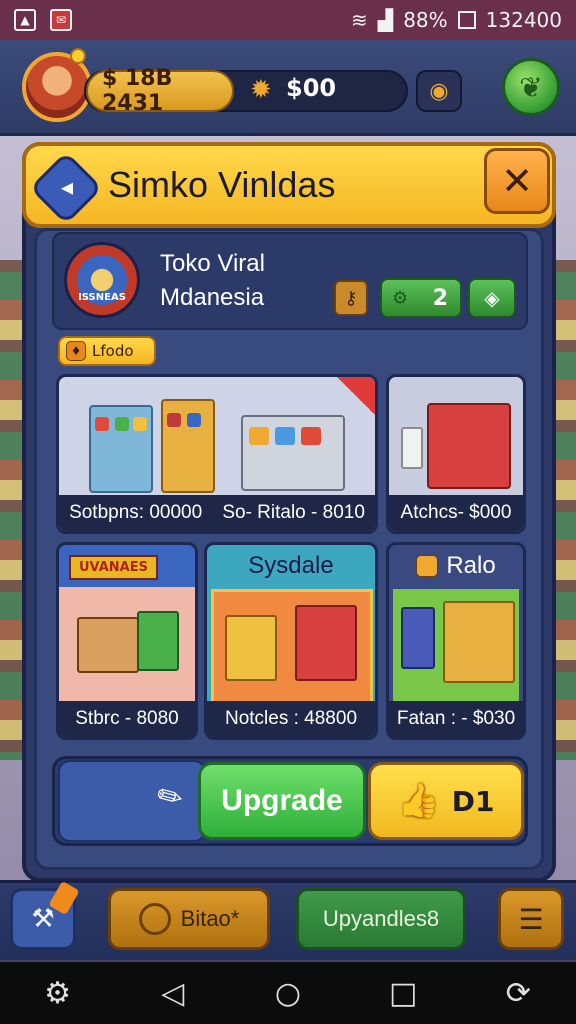  I want to click on key-icon: ⚷, so click(351, 298).